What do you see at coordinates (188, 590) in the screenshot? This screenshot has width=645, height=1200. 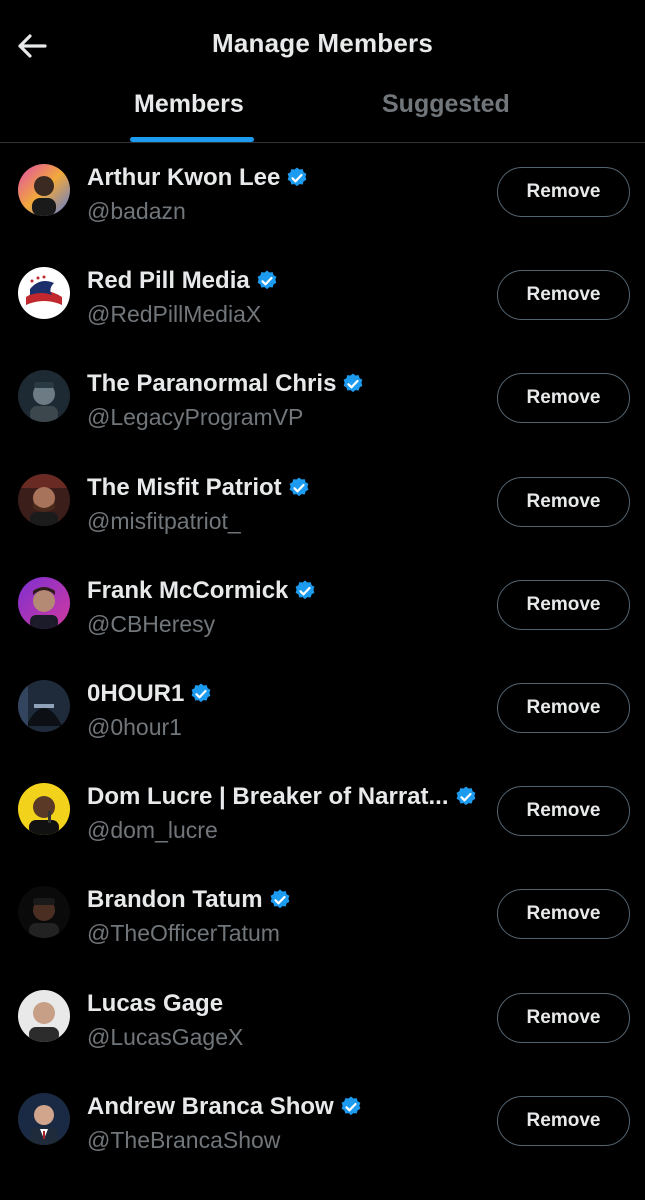 I see `member-name: Frank McCormick` at bounding box center [188, 590].